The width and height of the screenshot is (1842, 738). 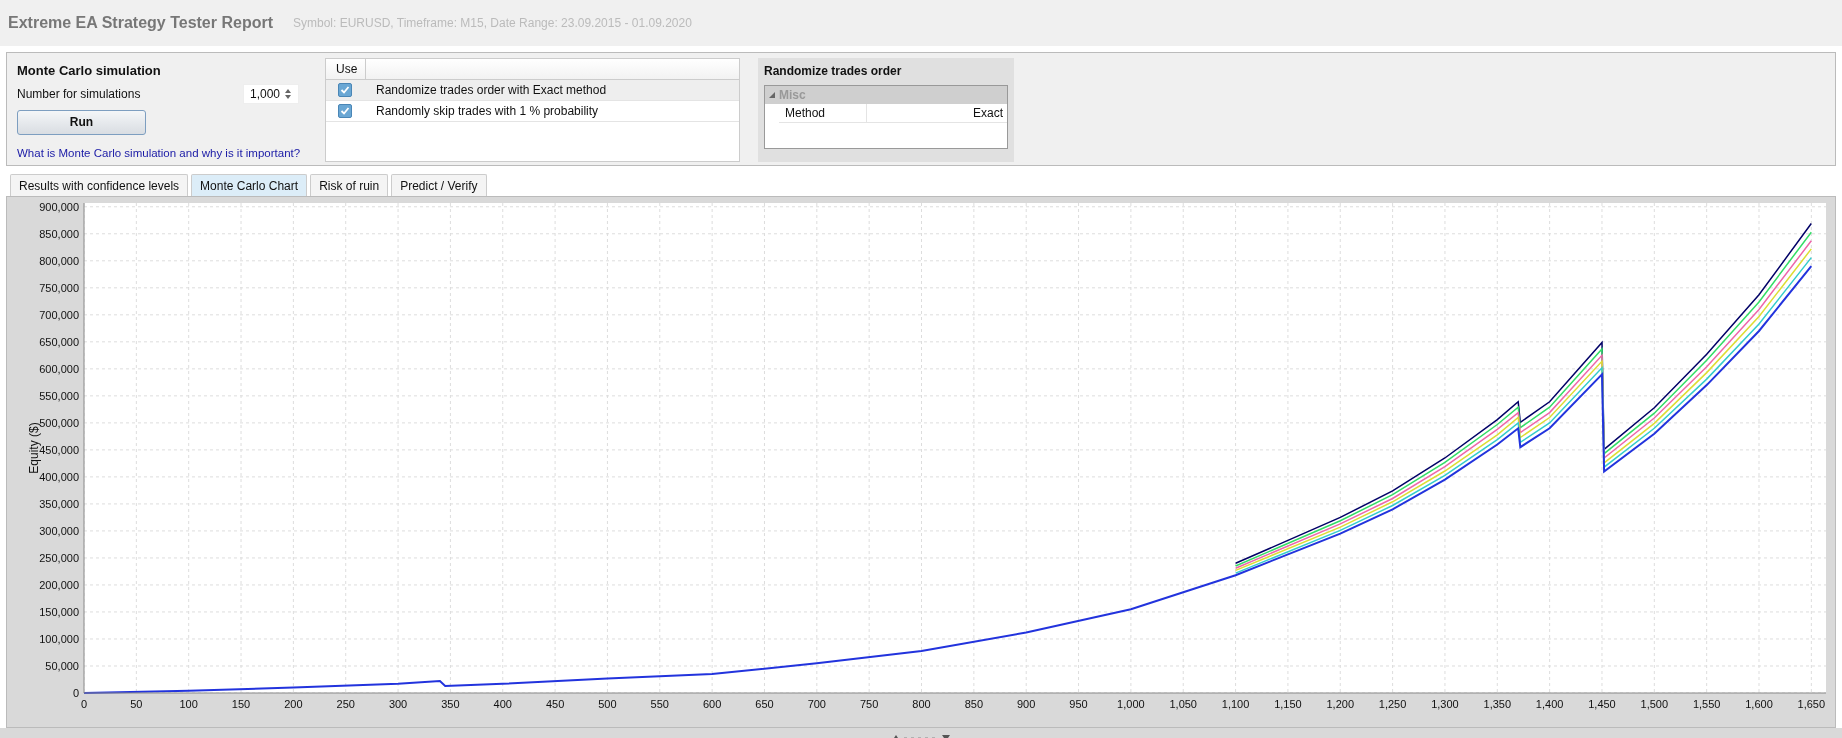 I want to click on panel-title: Randomize trades order, so click(x=833, y=71).